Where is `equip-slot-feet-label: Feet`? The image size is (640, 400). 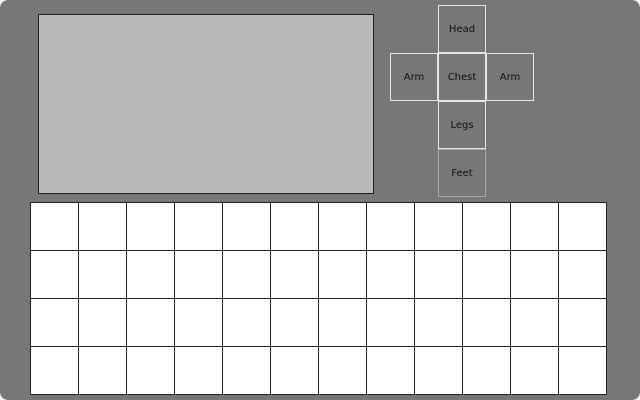
equip-slot-feet-label: Feet is located at coordinates (462, 173).